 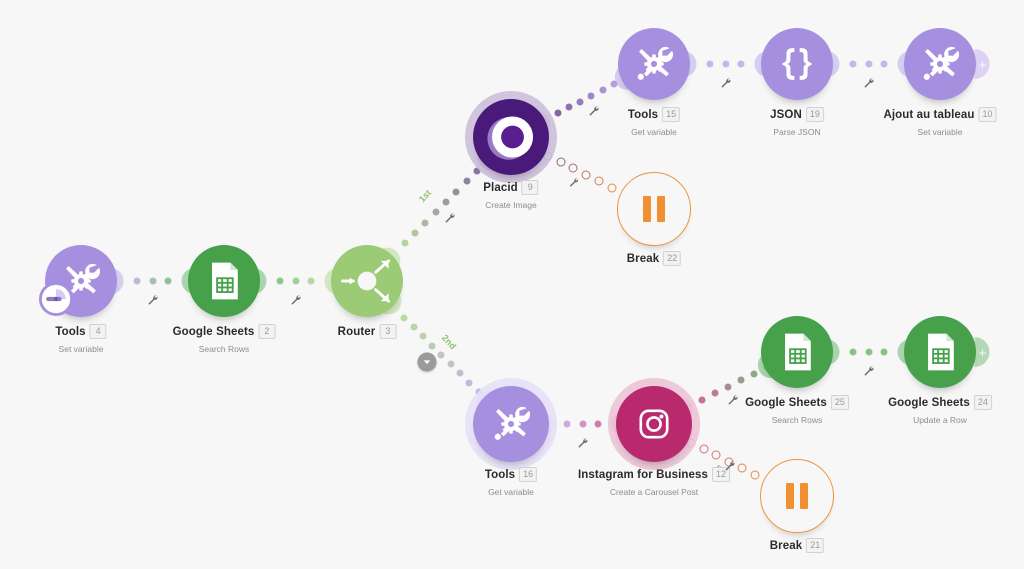 What do you see at coordinates (797, 409) in the screenshot?
I see `module-caption: Google Sheets 25 Search Rows` at bounding box center [797, 409].